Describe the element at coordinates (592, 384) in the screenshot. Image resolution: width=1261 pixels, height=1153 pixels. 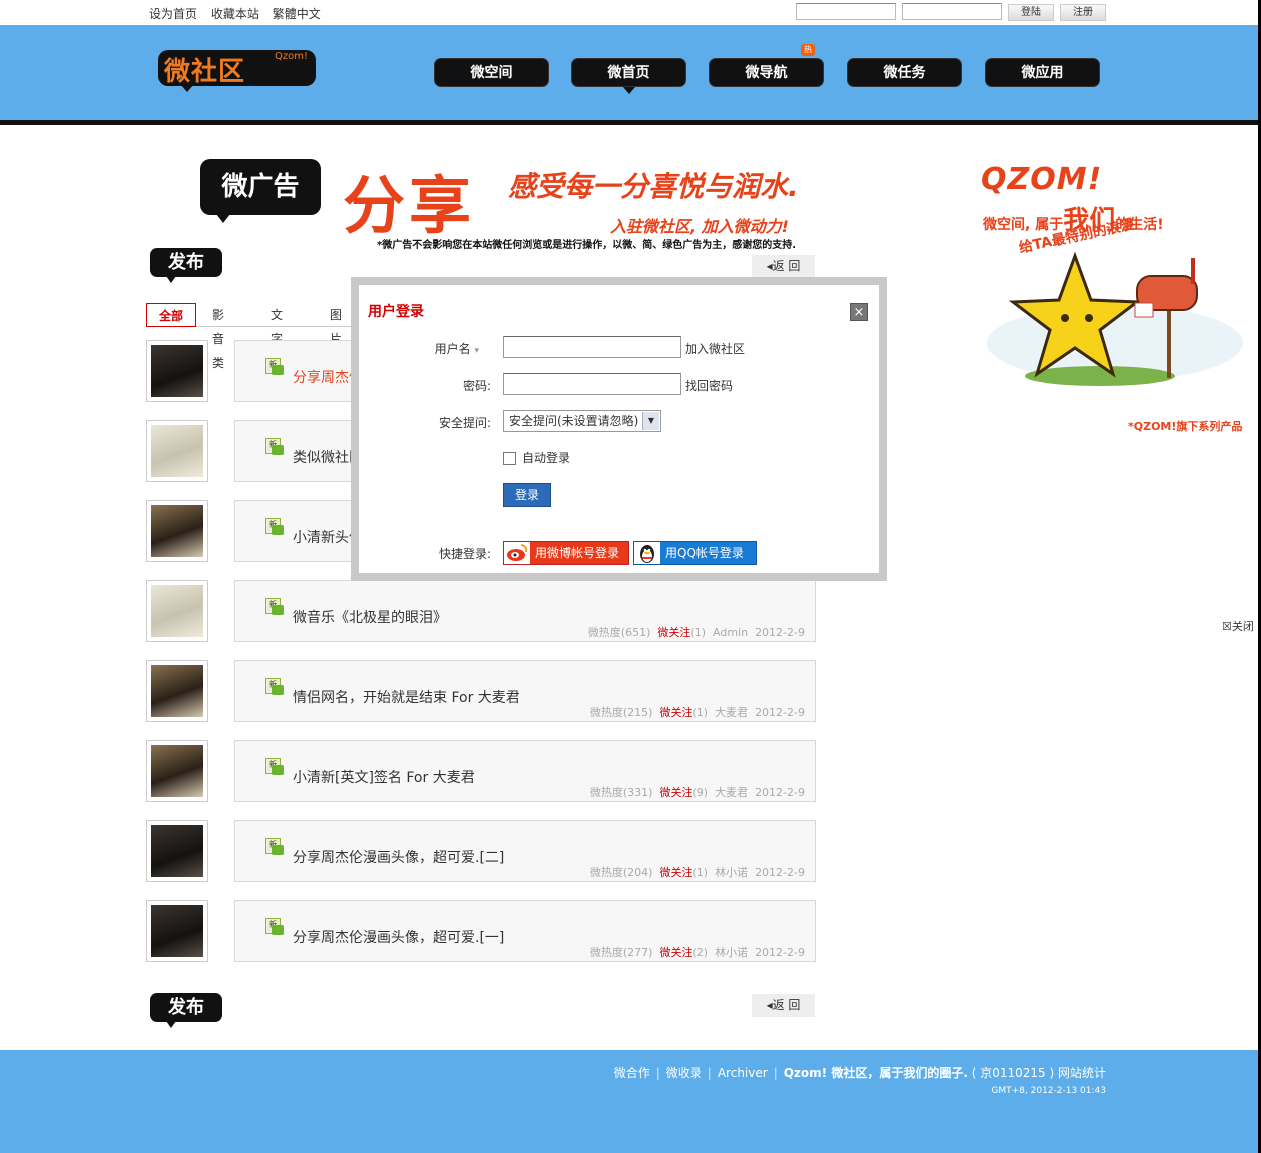
I see `password-input` at that location.